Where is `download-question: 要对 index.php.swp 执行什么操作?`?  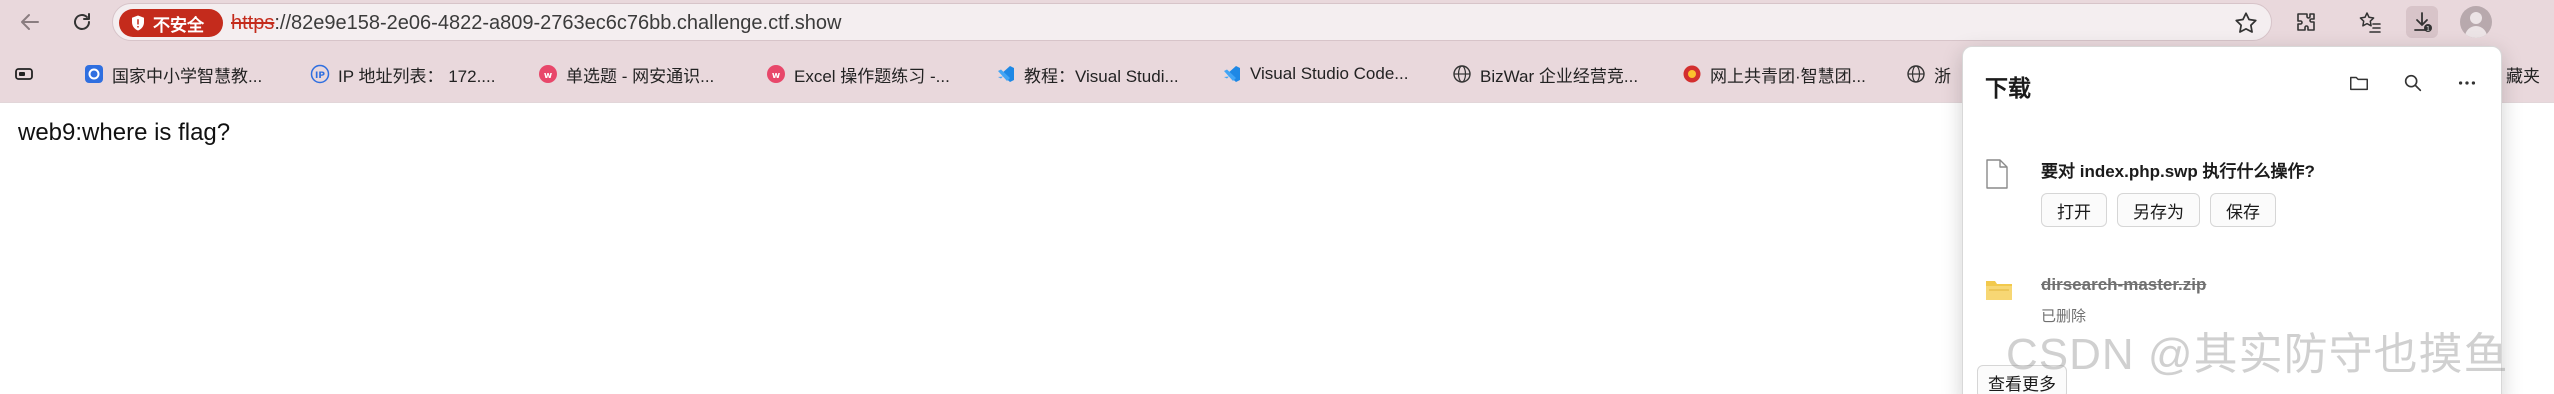
download-question: 要对 index.php.swp 执行什么操作? is located at coordinates (2178, 171).